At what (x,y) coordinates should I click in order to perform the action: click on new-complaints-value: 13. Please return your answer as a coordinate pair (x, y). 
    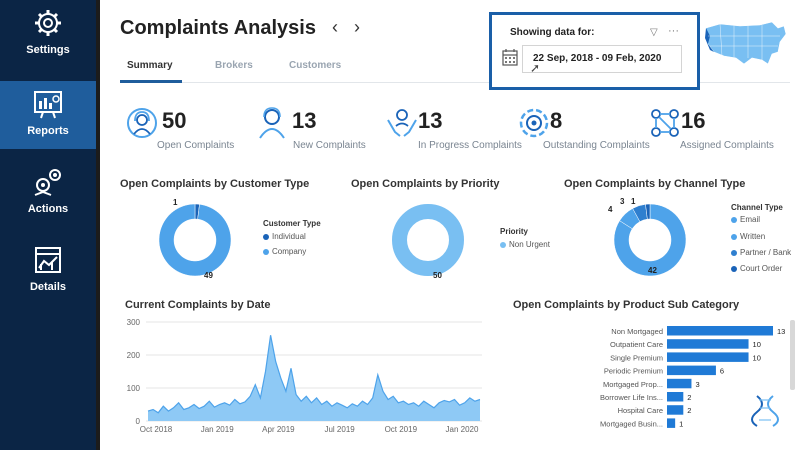
    Looking at the image, I should click on (304, 120).